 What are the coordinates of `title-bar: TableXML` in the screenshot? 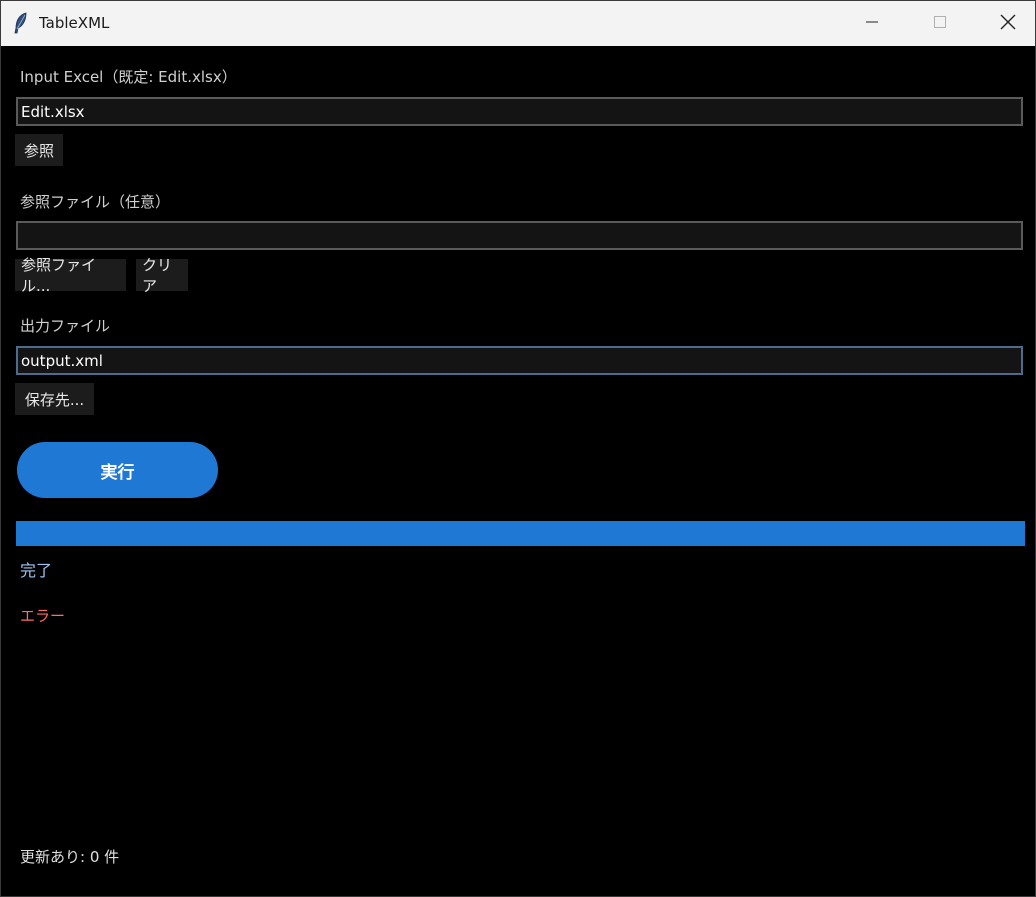 It's located at (518, 23).